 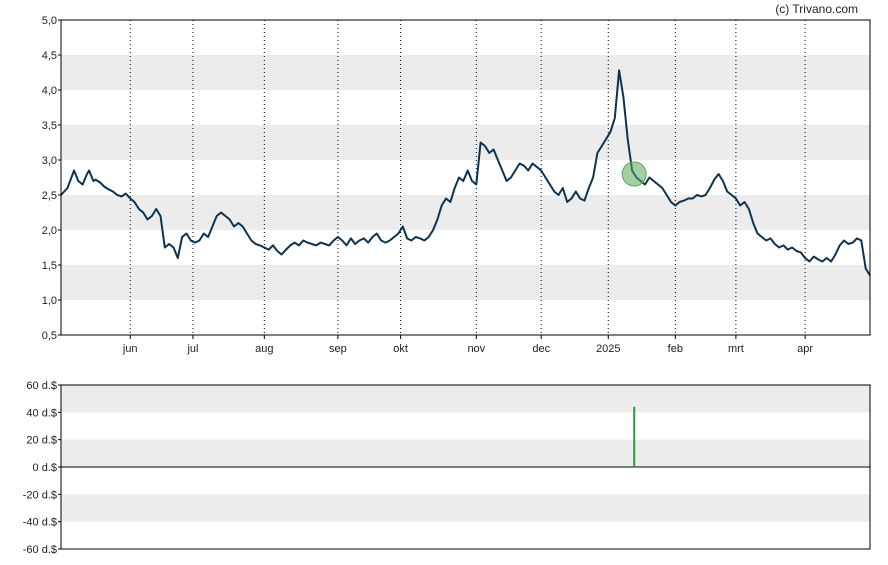 I want to click on x-tick-label: jun, so click(x=130, y=349).